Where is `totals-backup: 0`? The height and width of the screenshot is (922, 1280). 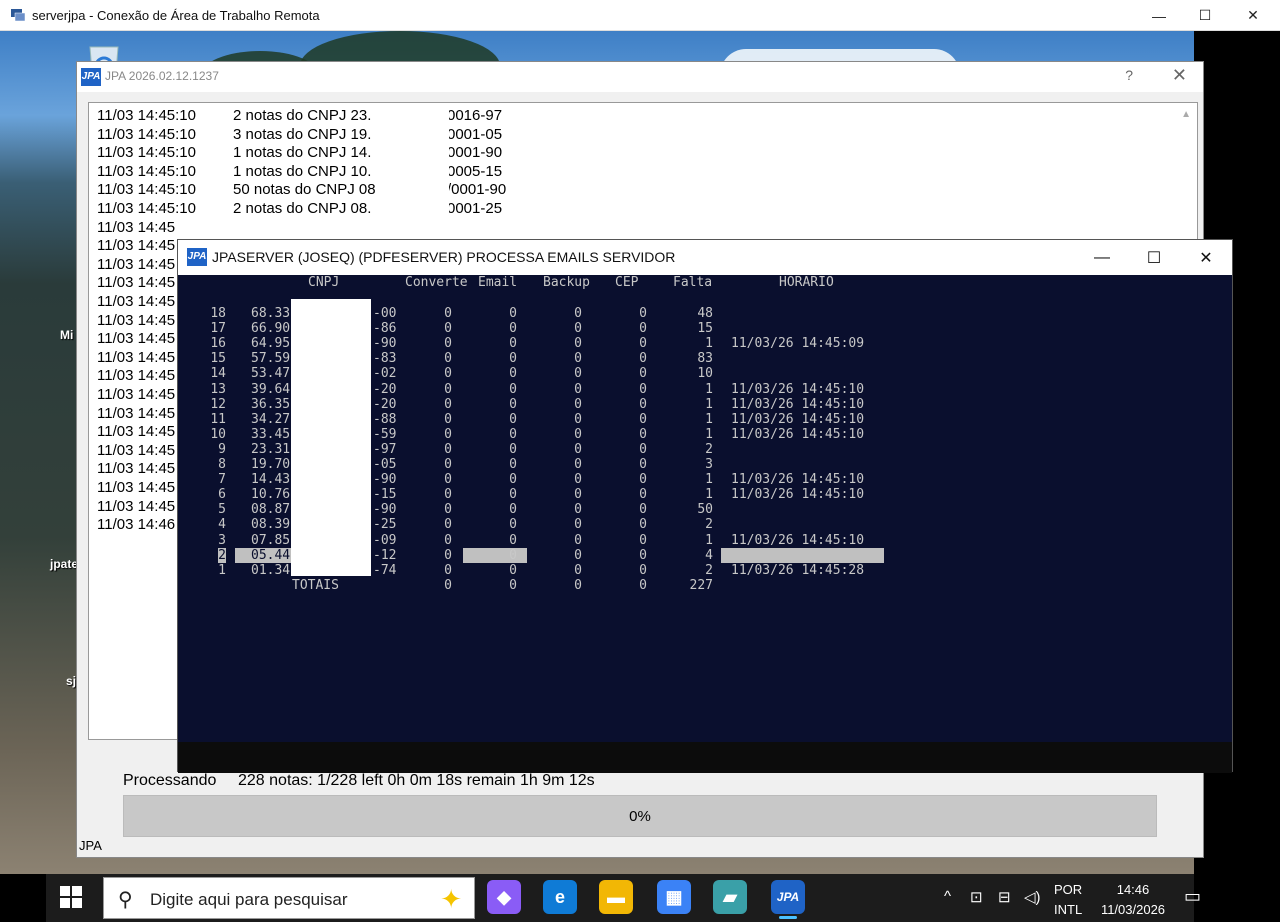 totals-backup: 0 is located at coordinates (578, 585).